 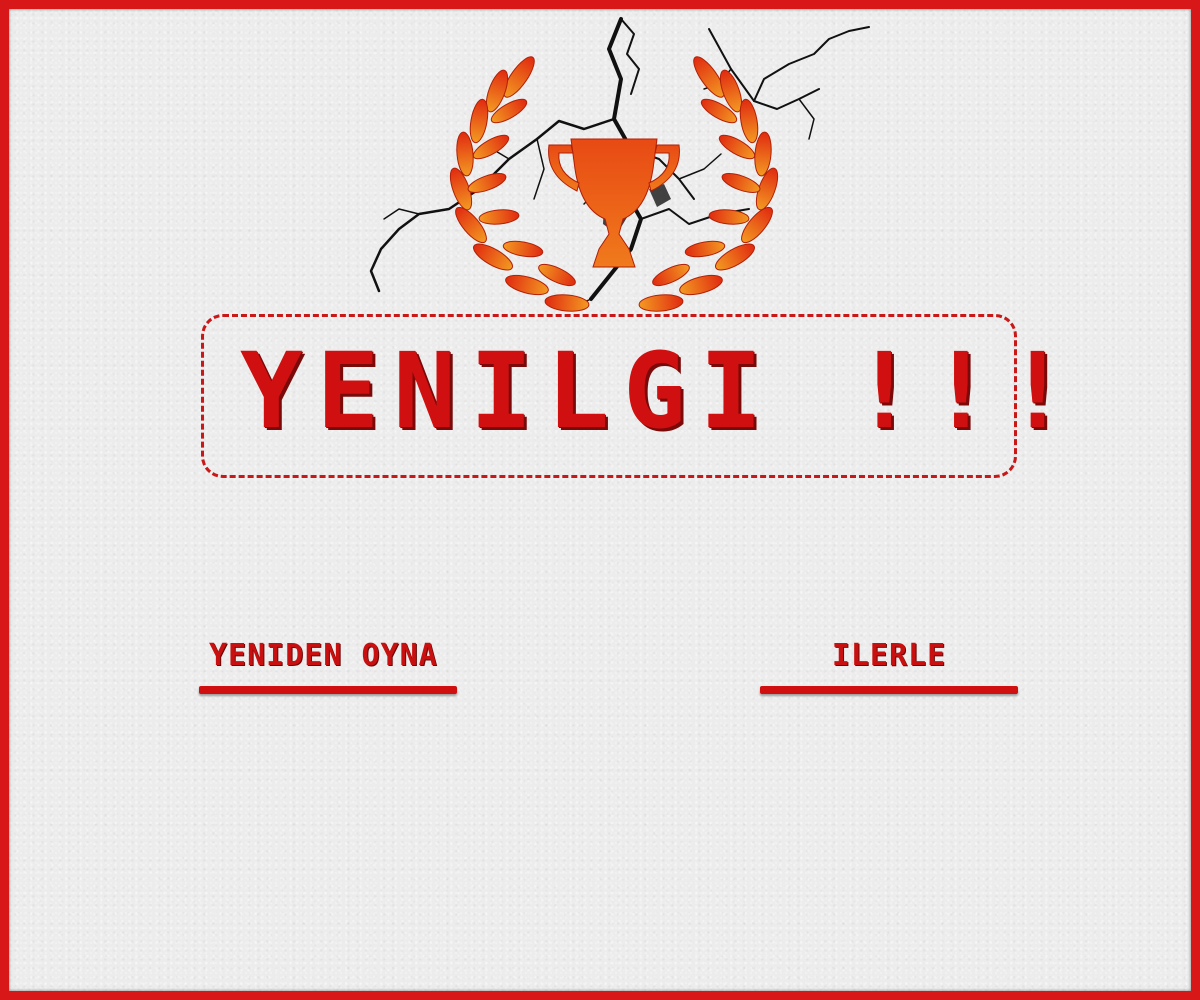 I want to click on result-banner: YENILGI !!!, so click(x=635, y=396).